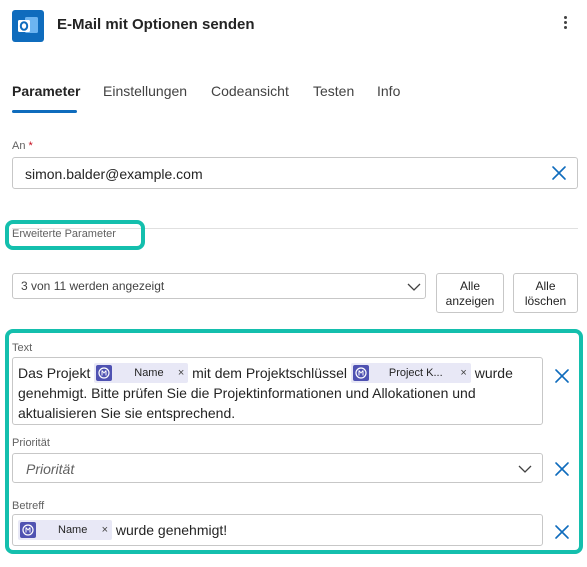 The image size is (587, 567). I want to click on subject-field-content: Name × wurde genehmigt!, so click(122, 530).